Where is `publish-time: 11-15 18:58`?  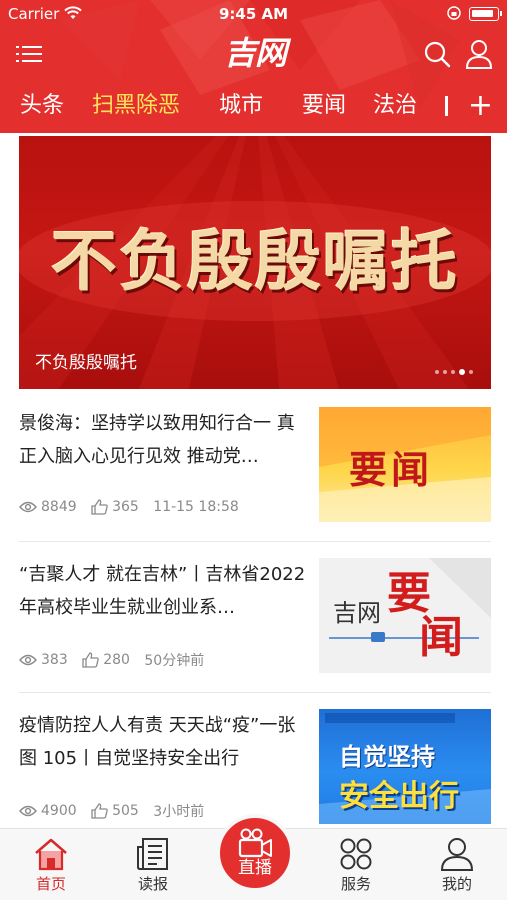
publish-time: 11-15 18:58 is located at coordinates (196, 507).